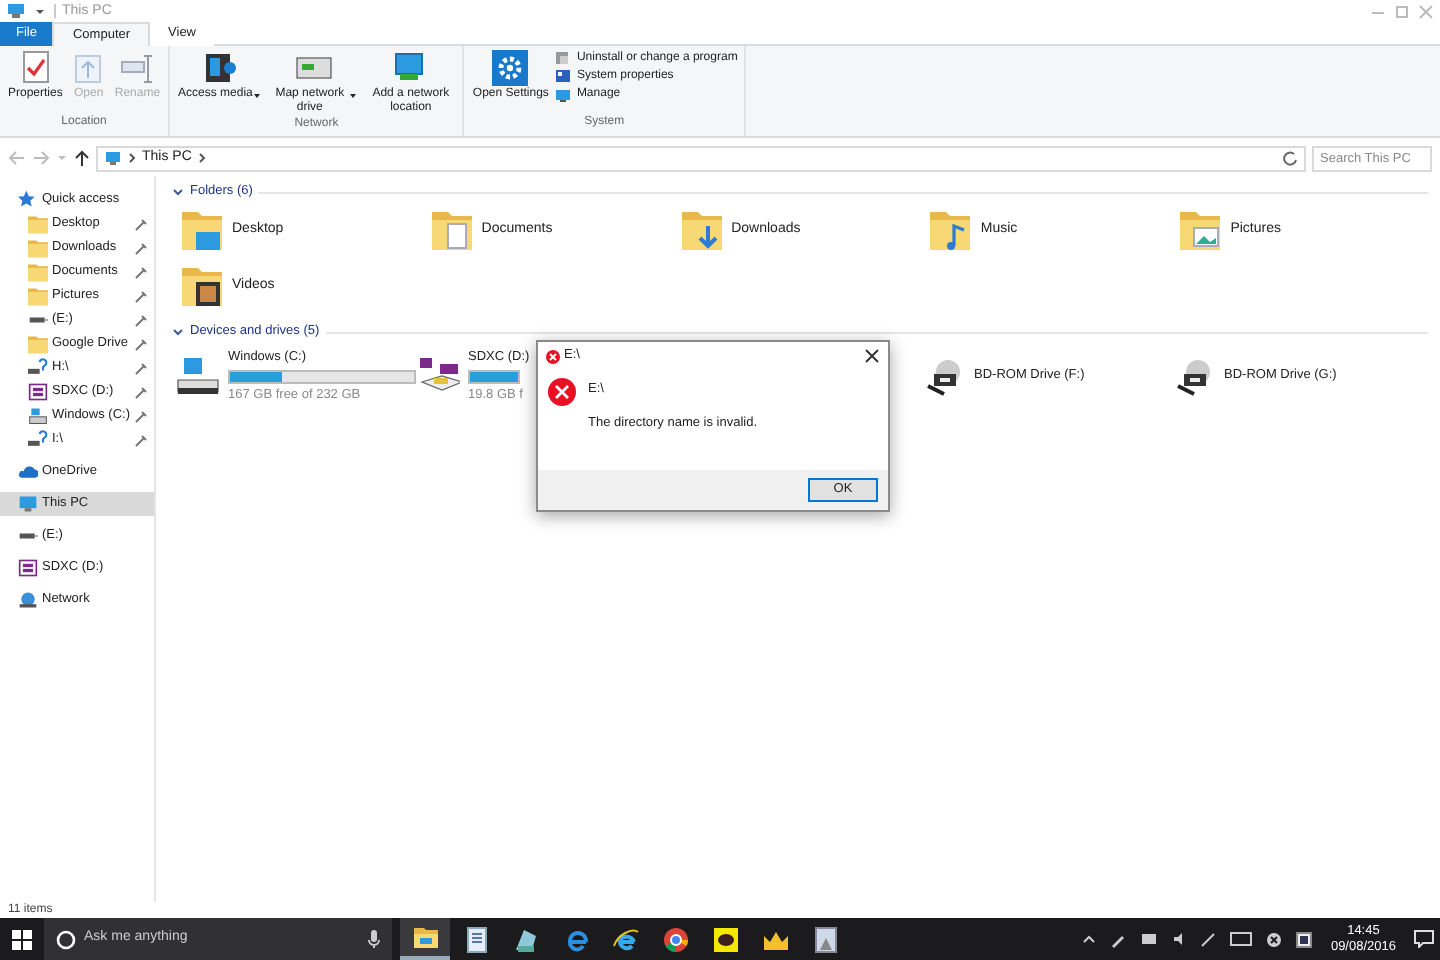  Describe the element at coordinates (202, 286) in the screenshot. I see `videos-folder-icon` at that location.